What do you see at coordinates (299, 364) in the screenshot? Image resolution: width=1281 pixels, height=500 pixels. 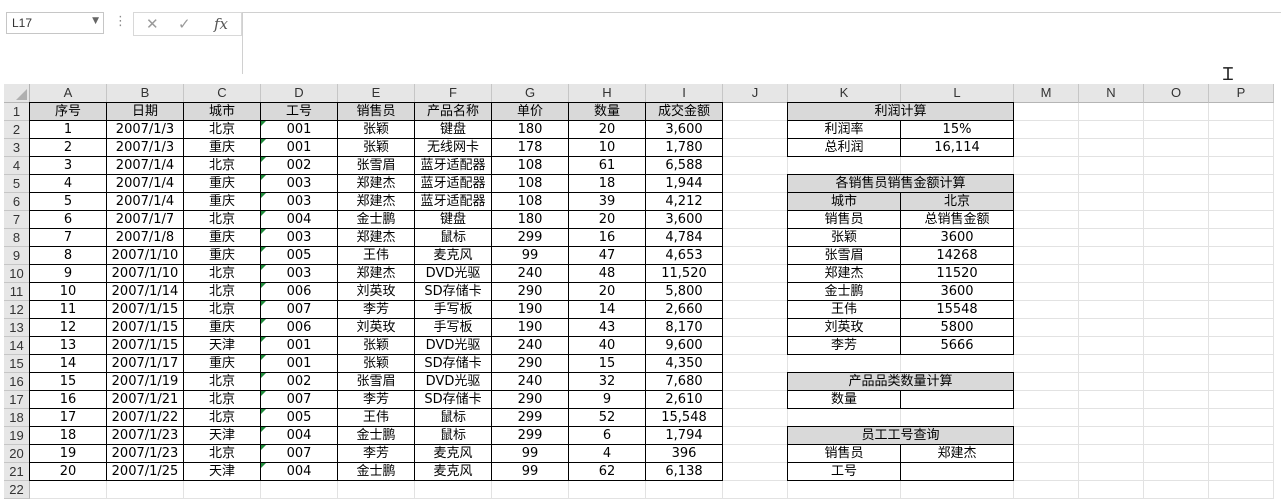 I see `table-cell: 001` at bounding box center [299, 364].